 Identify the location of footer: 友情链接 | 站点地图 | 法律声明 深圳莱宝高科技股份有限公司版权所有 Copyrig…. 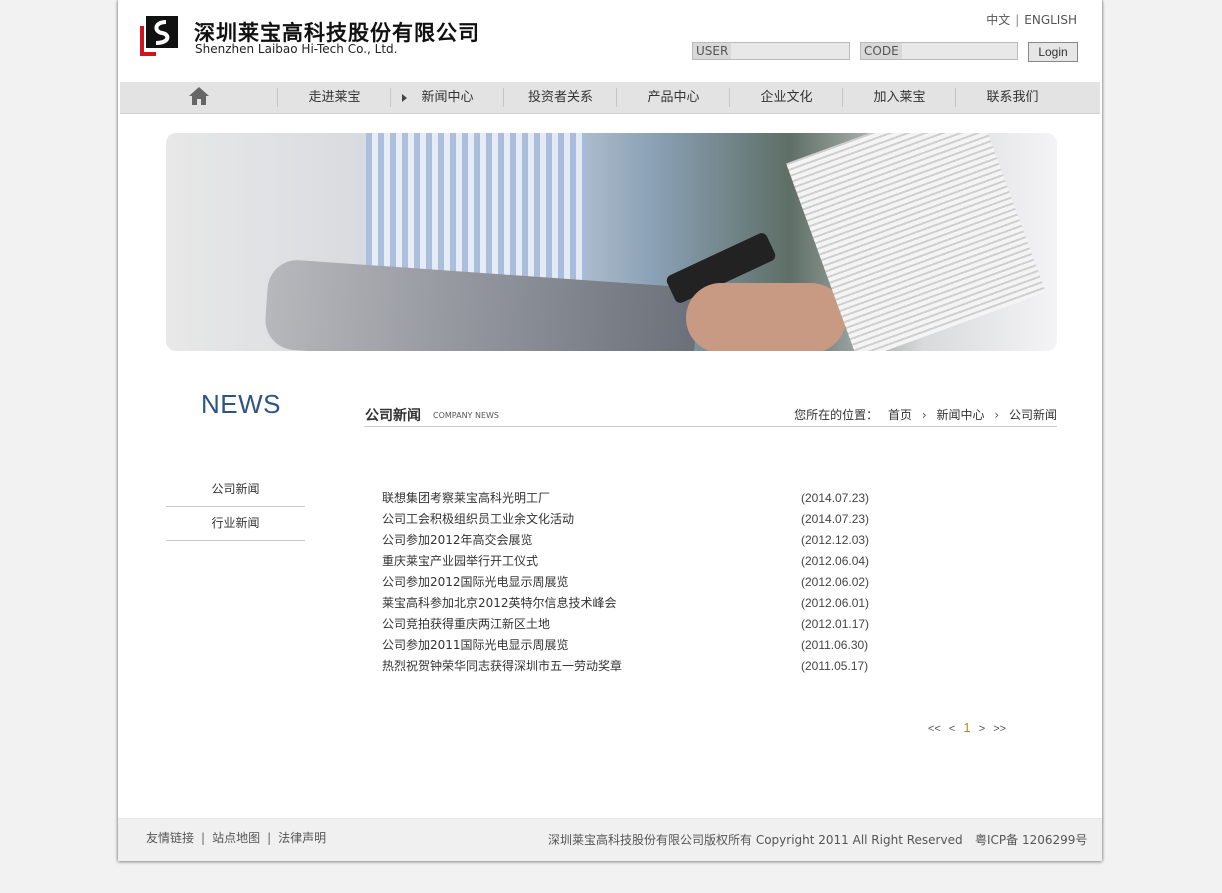
(610, 839).